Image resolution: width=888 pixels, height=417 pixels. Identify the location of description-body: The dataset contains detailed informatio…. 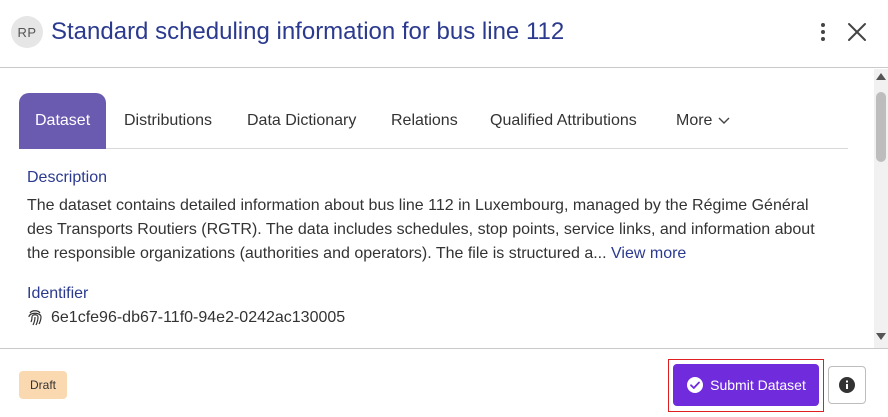
(421, 229).